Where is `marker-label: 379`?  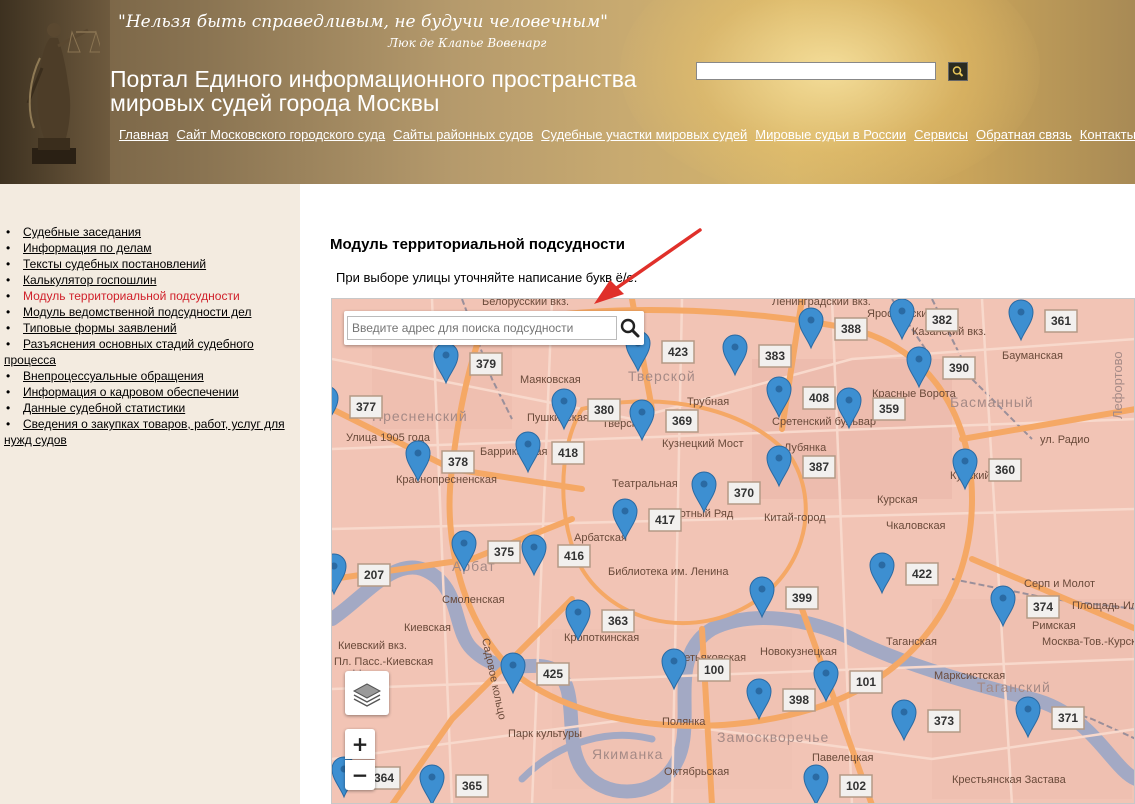
marker-label: 379 is located at coordinates (486, 364).